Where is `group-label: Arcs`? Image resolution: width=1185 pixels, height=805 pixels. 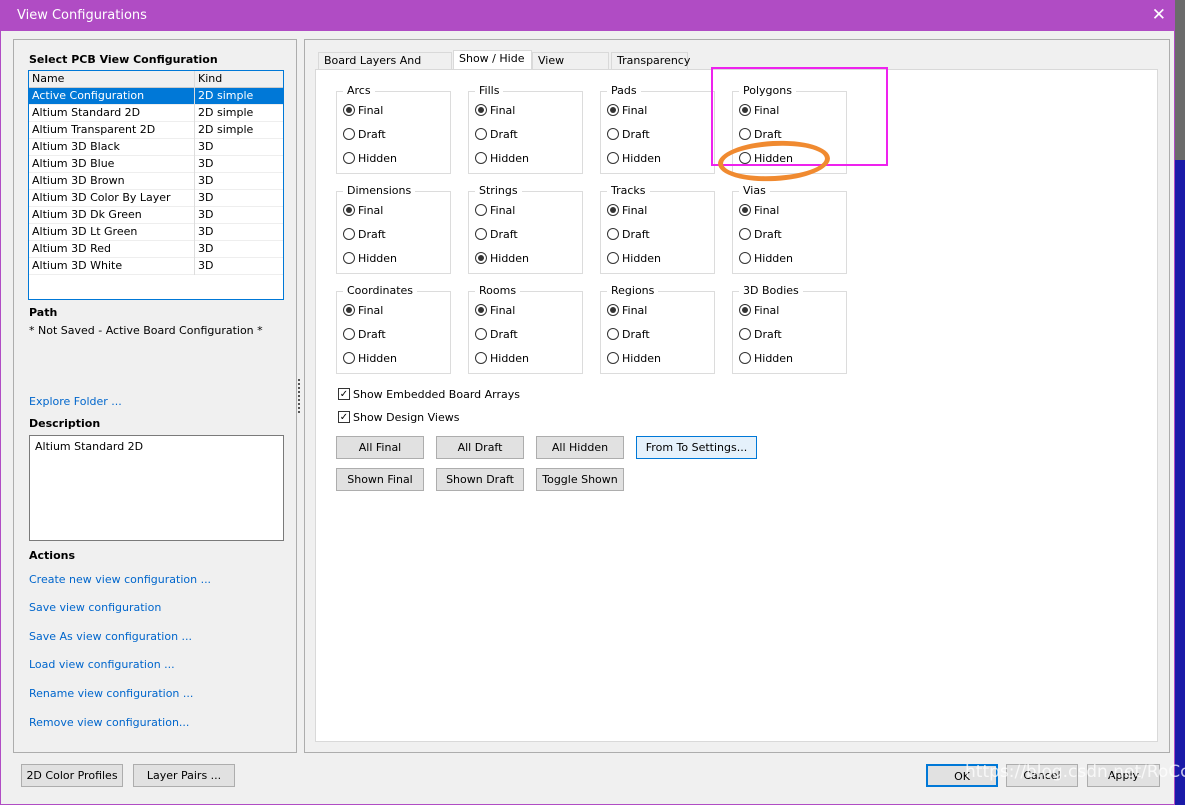 group-label: Arcs is located at coordinates (359, 90).